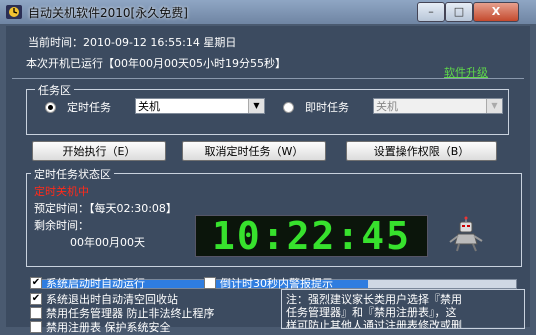 The image size is (536, 335). I want to click on disable-regedit-label: 禁用注册表 保护系统安全, so click(108, 327).